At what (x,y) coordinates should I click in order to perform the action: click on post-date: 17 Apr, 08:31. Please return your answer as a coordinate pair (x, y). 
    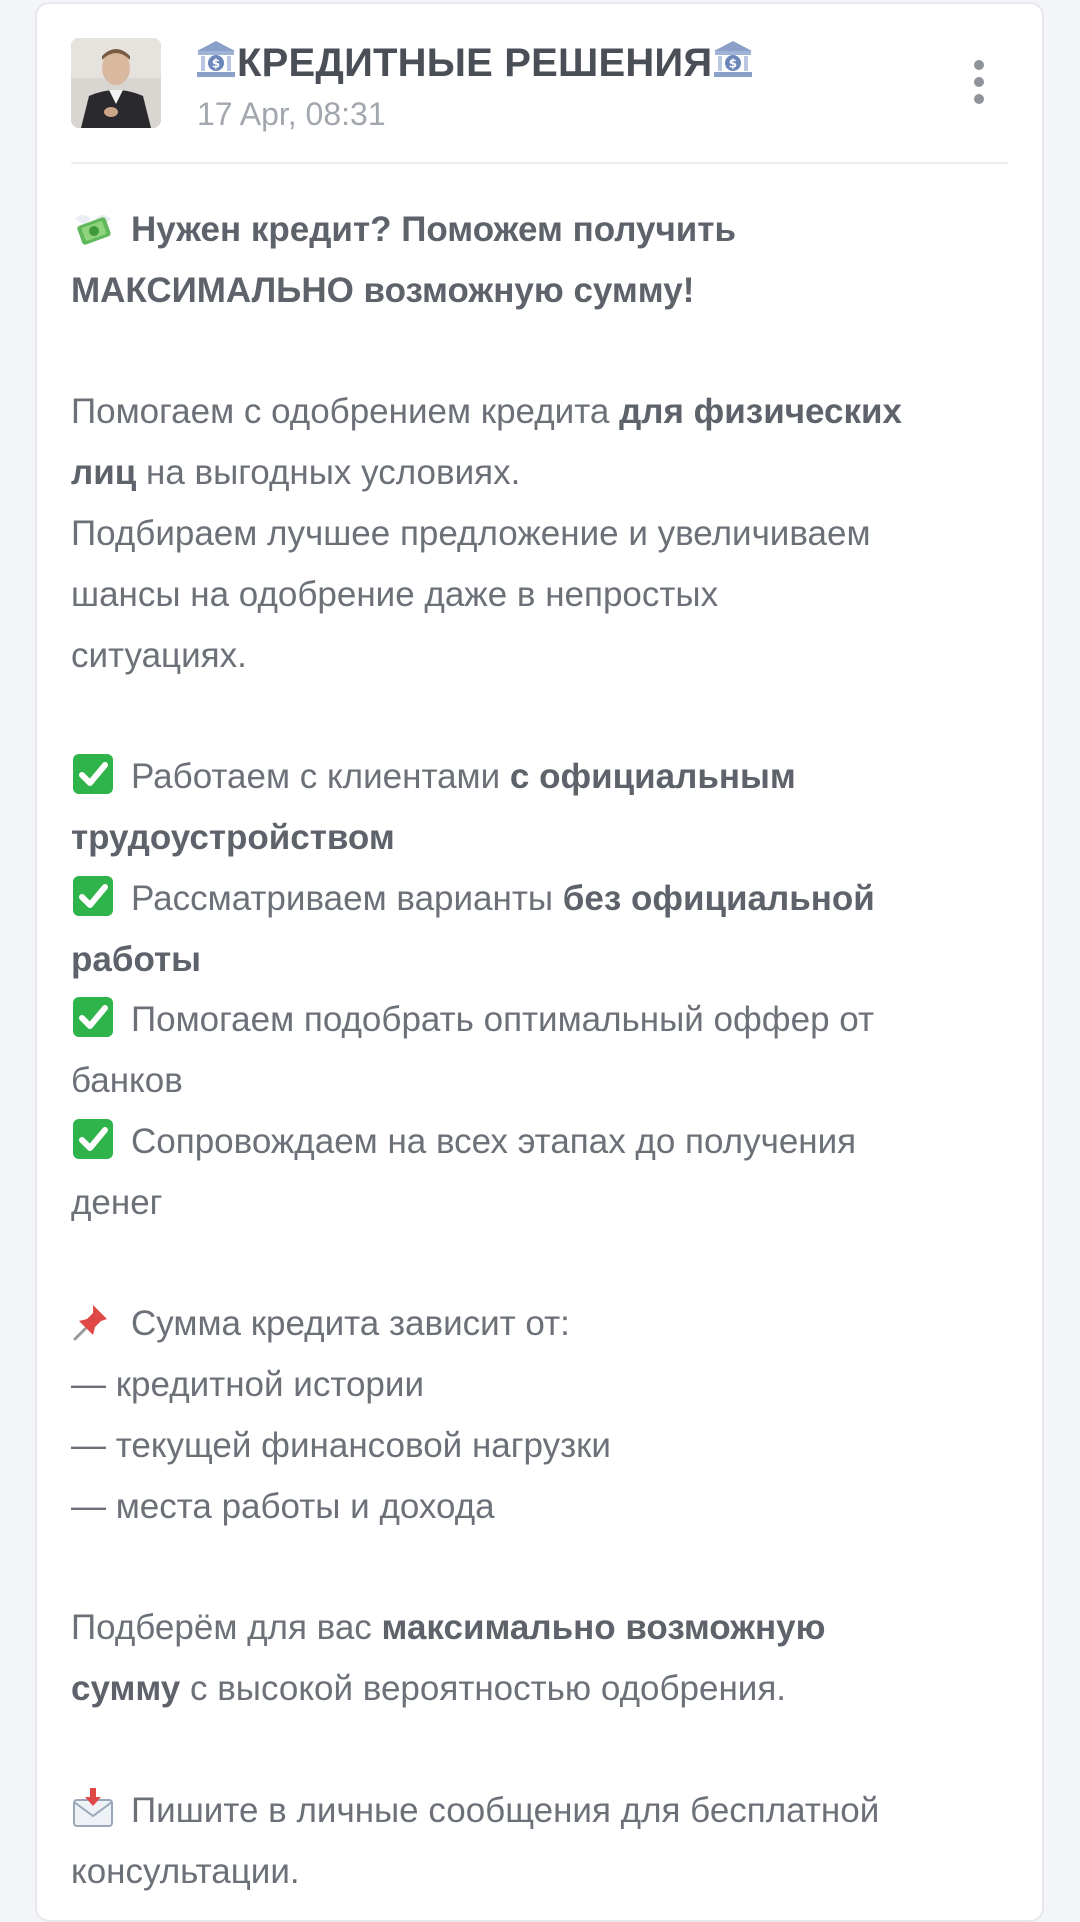
    Looking at the image, I should click on (291, 114).